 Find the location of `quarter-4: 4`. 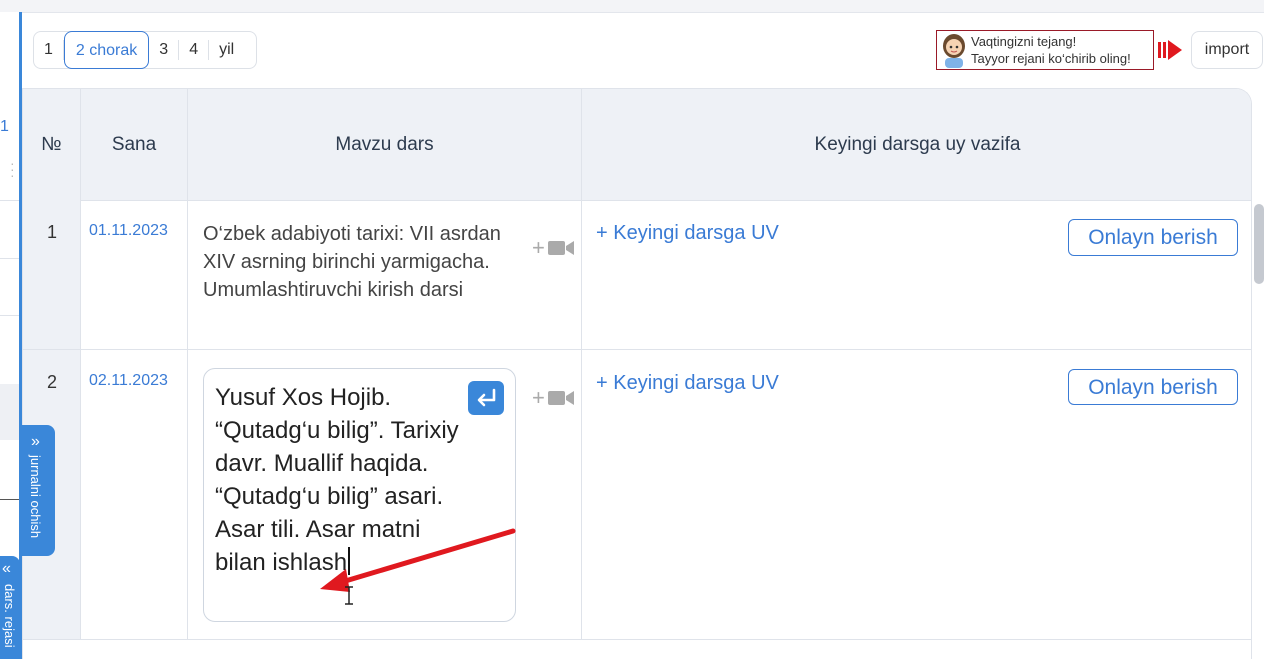

quarter-4: 4 is located at coordinates (194, 50).